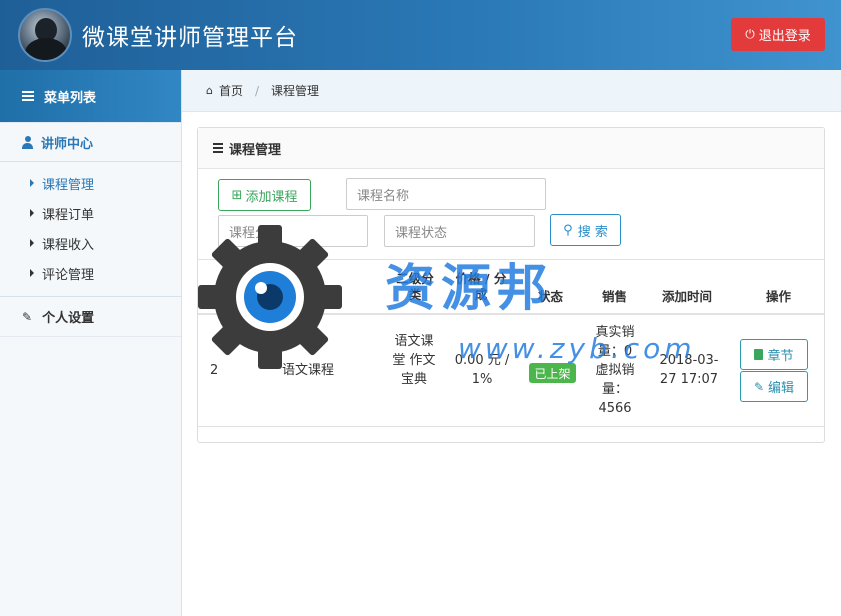  Describe the element at coordinates (414, 360) in the screenshot. I see `cell-category: 语文课堂 作文宝典` at that location.